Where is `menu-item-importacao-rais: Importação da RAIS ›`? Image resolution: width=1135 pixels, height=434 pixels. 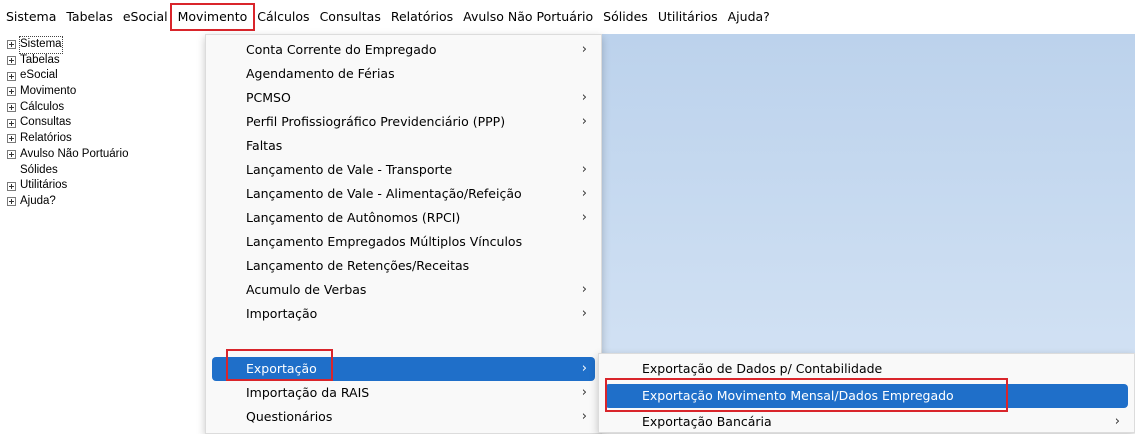 menu-item-importacao-rais: Importação da RAIS › is located at coordinates (403, 393).